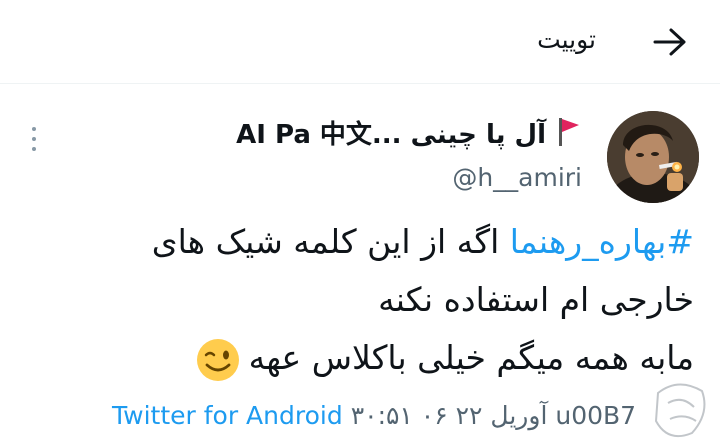 The image size is (720, 448). Describe the element at coordinates (471, 357) in the screenshot. I see `tweet-line-3-text: مابه همه میگم خیلی باکلاس عهه` at that location.